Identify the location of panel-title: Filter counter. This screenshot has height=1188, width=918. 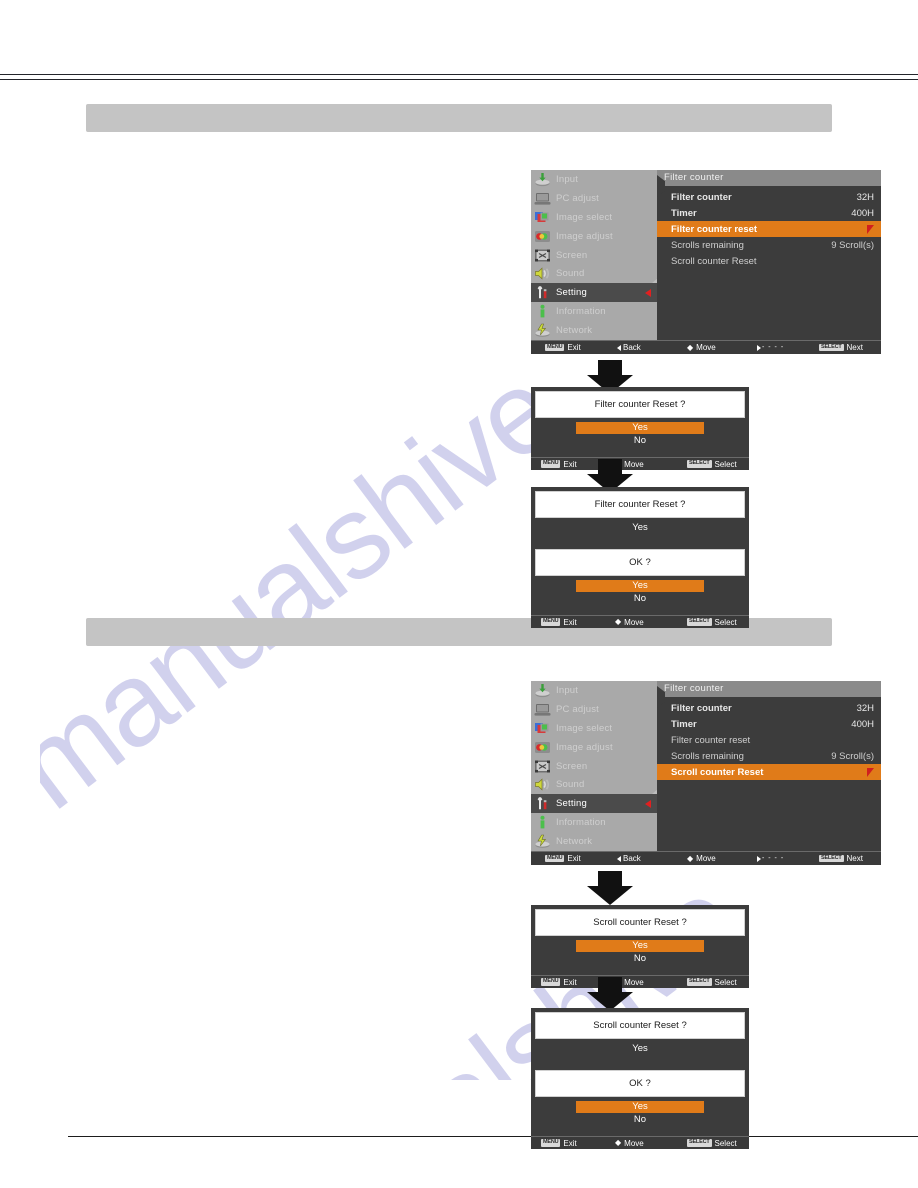
(769, 689).